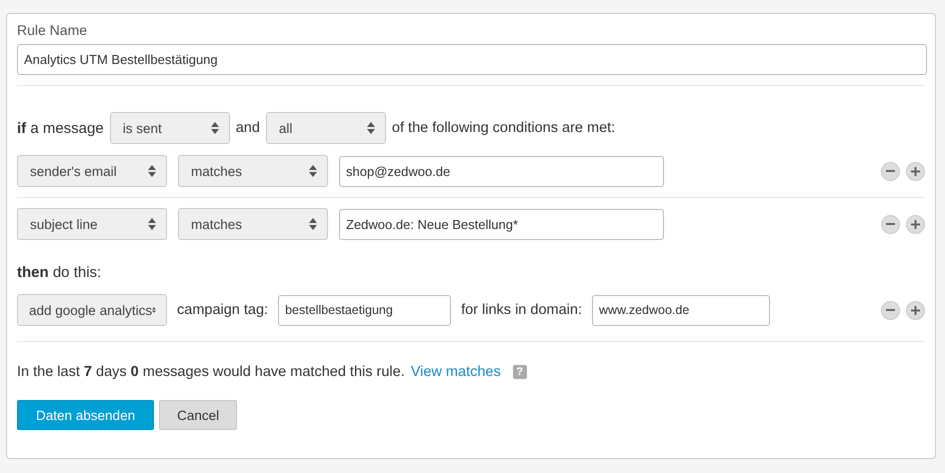 The width and height of the screenshot is (945, 473). Describe the element at coordinates (170, 128) in the screenshot. I see `dropdown-select: is sent` at that location.